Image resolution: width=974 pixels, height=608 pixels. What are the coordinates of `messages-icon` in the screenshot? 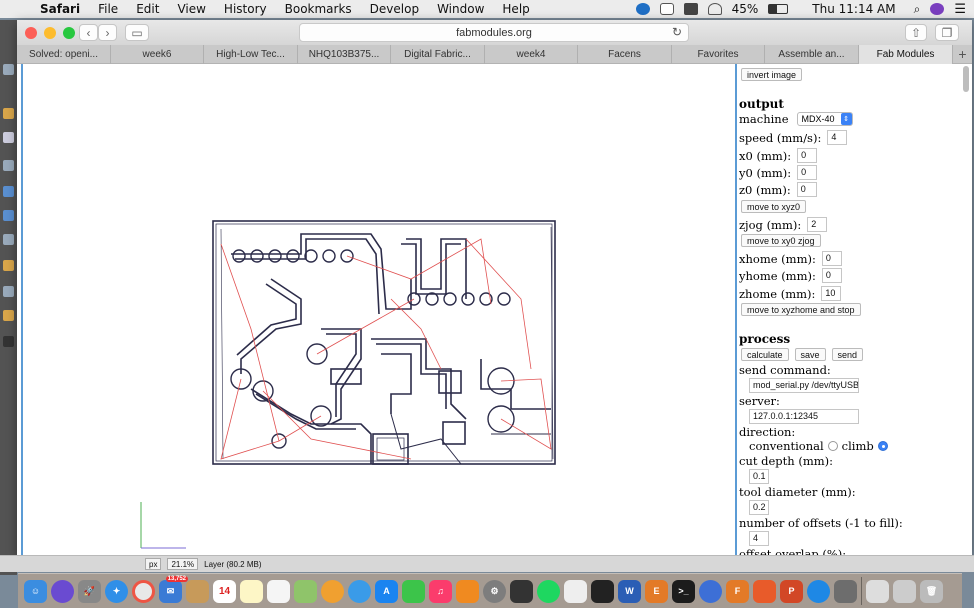 It's located at (359, 591).